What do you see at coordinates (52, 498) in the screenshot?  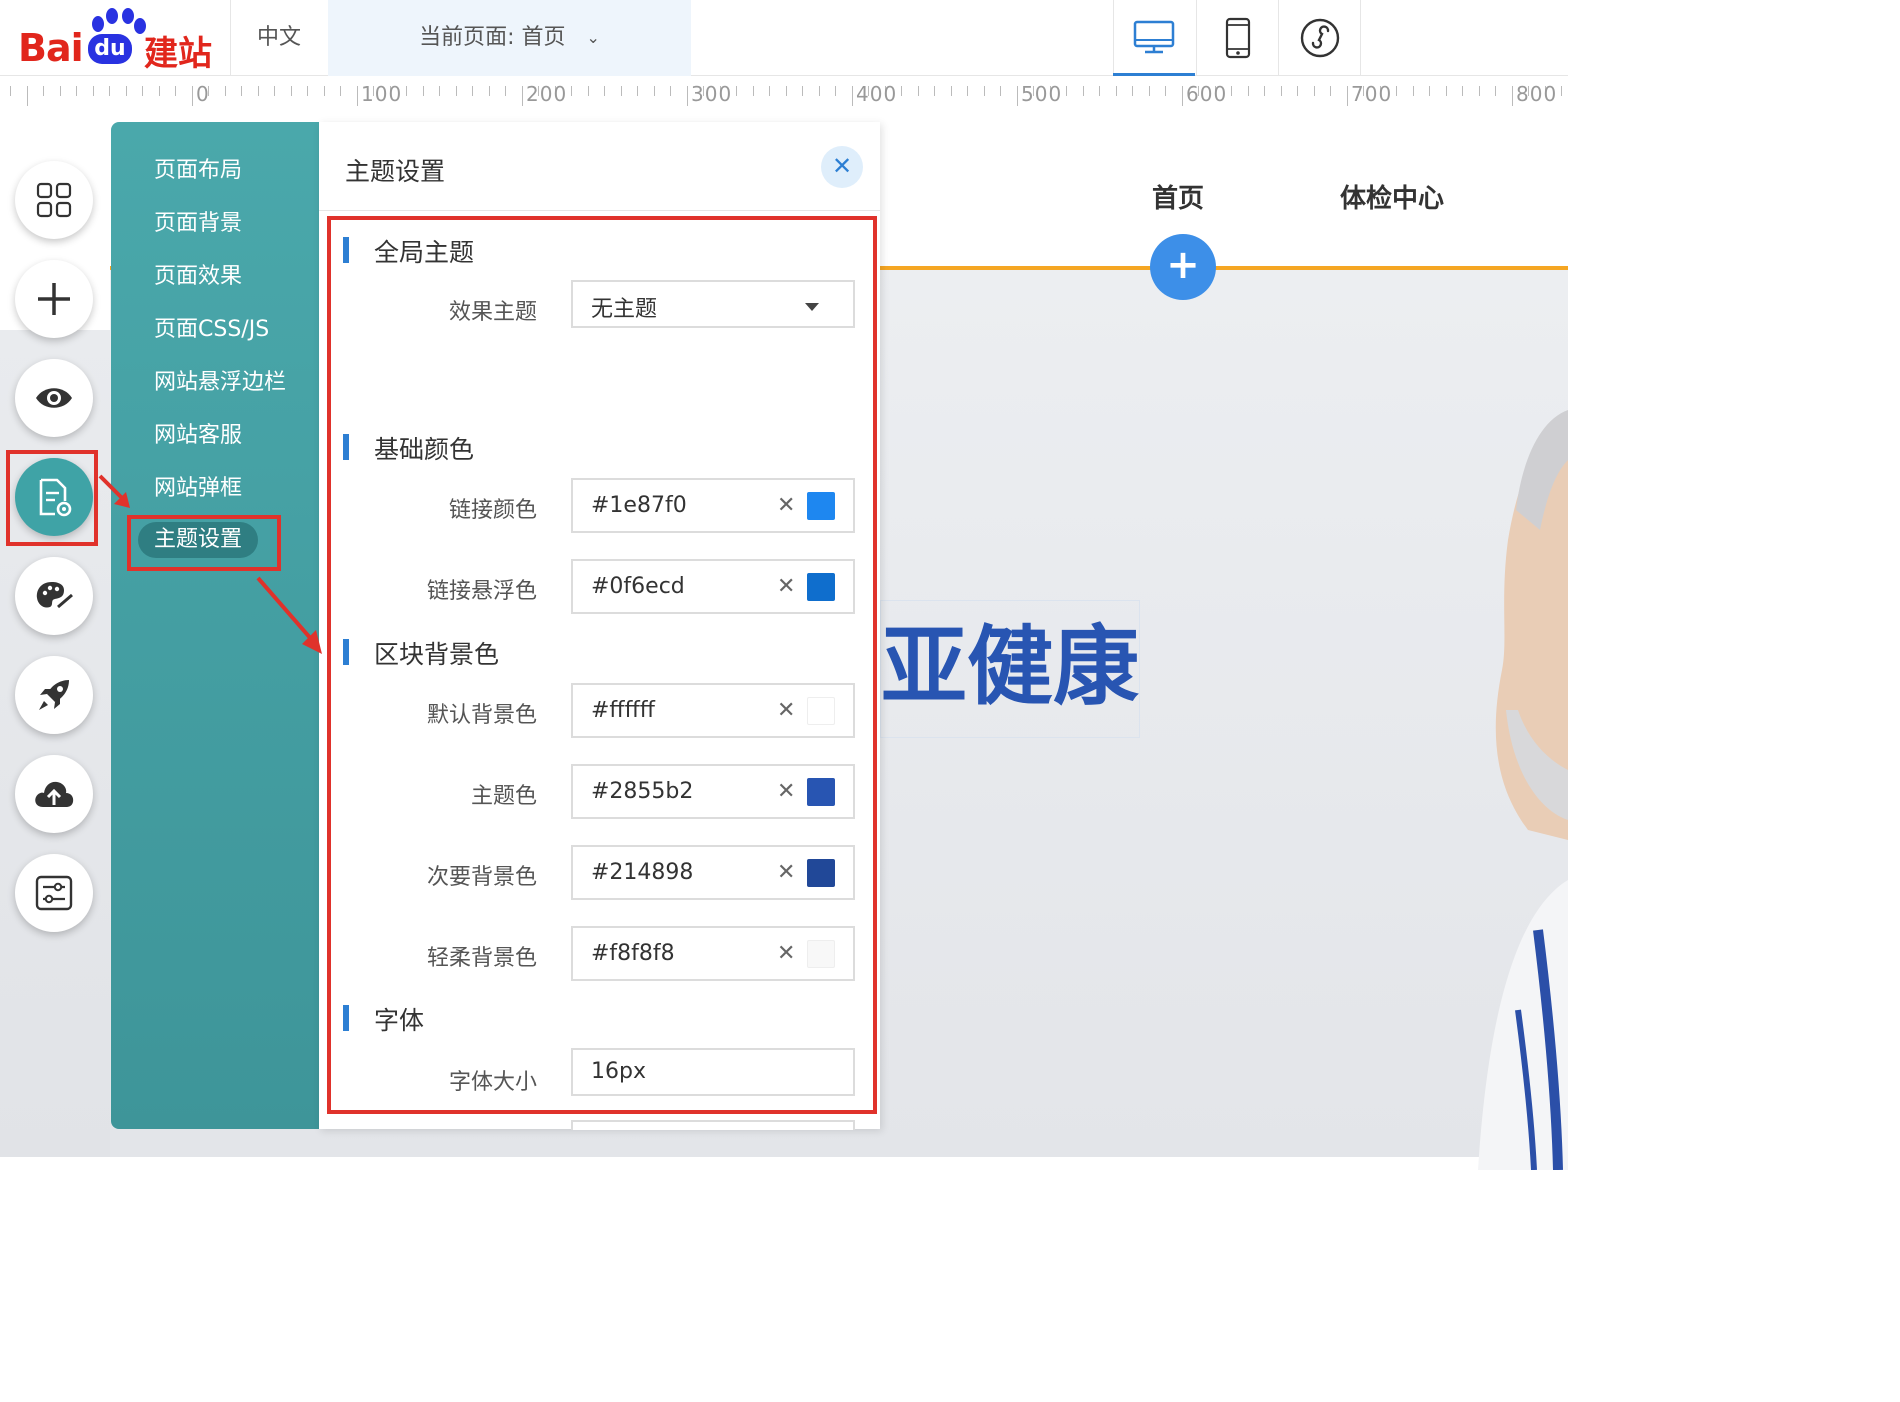 I see `highlight-settings-button` at bounding box center [52, 498].